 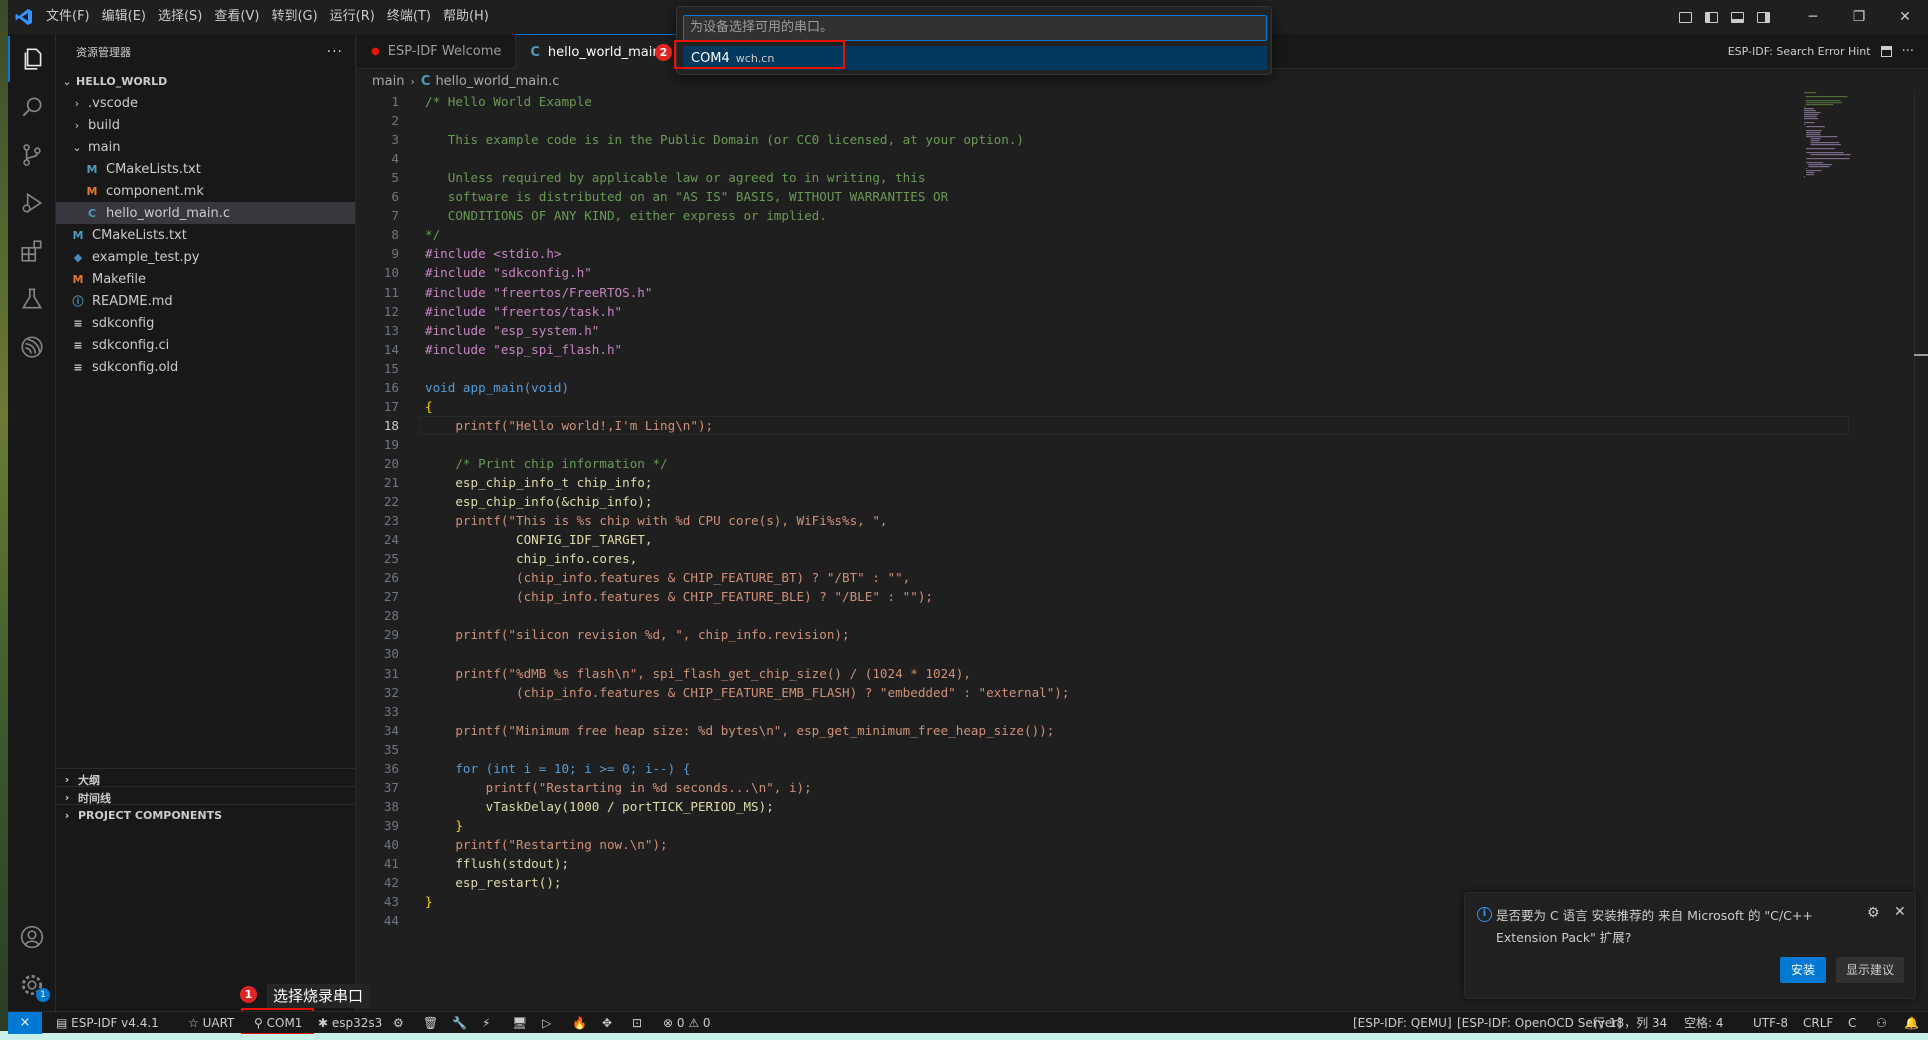 What do you see at coordinates (437, 51) in the screenshot?
I see `tab-esp-idf-welcome: ● ESP-IDF Welcome` at bounding box center [437, 51].